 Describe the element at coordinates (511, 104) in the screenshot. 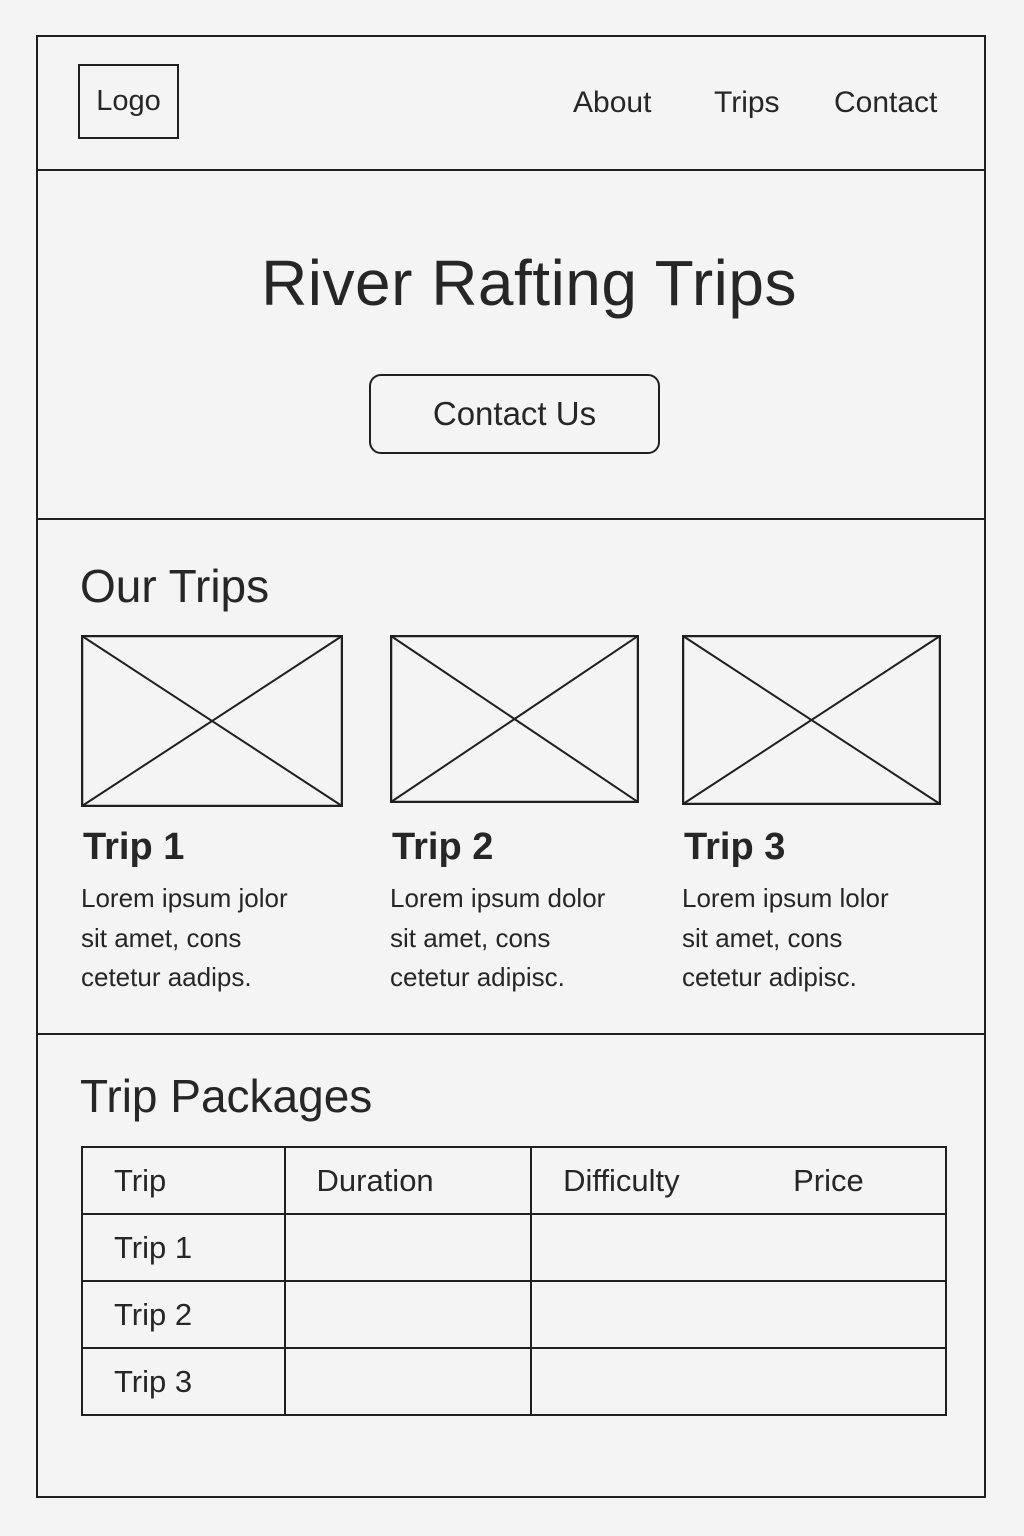

I see `site-header: Logo About Trips Contact` at that location.